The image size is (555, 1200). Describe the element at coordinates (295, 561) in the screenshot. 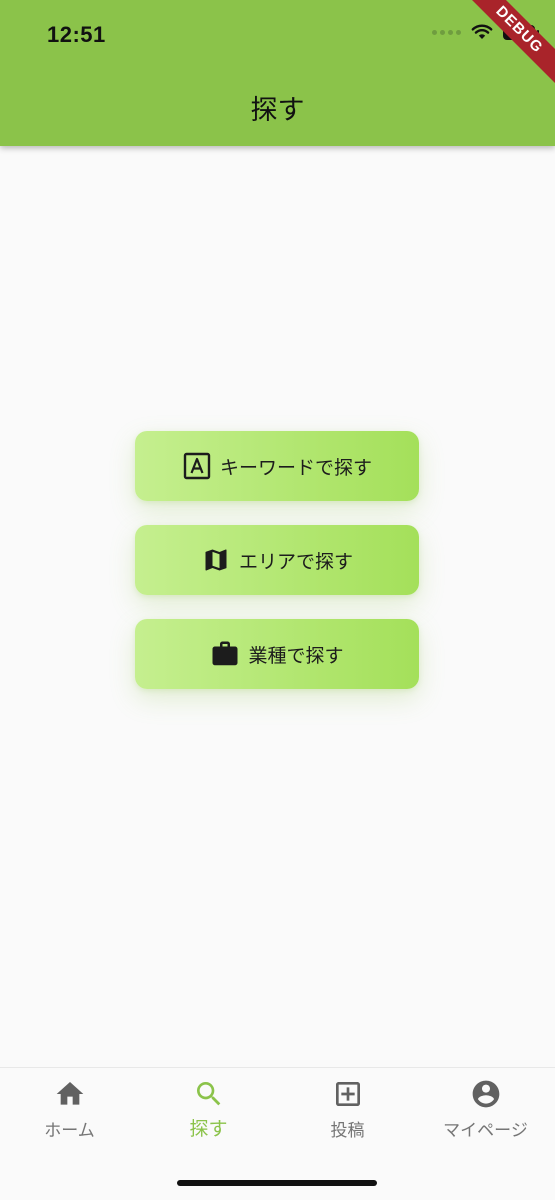

I see `area-search-label: エリアで探す` at that location.